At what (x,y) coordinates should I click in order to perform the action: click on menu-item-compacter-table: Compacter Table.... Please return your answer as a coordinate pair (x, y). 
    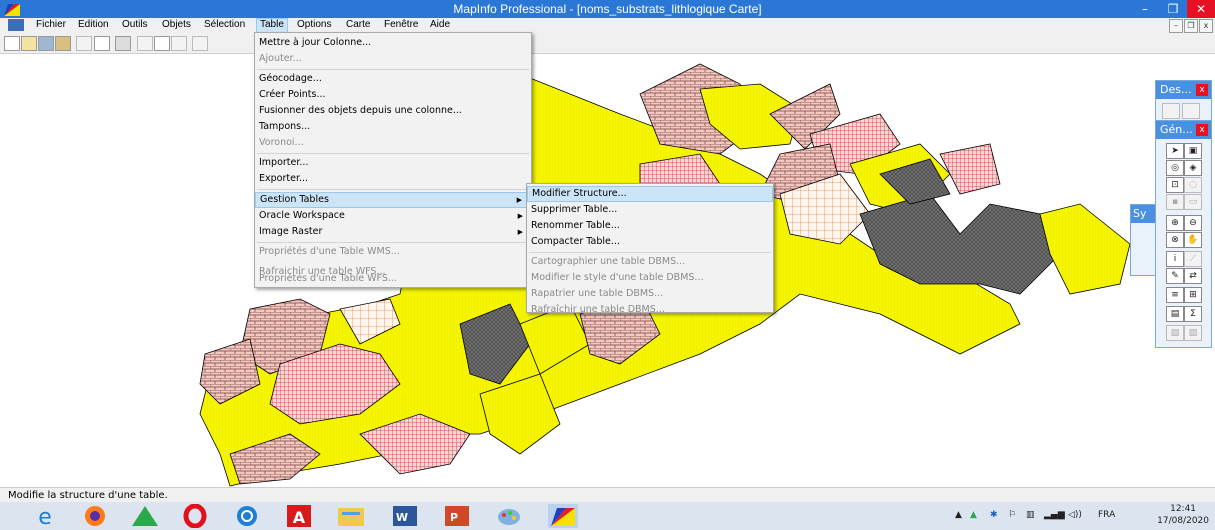
    Looking at the image, I should click on (650, 242).